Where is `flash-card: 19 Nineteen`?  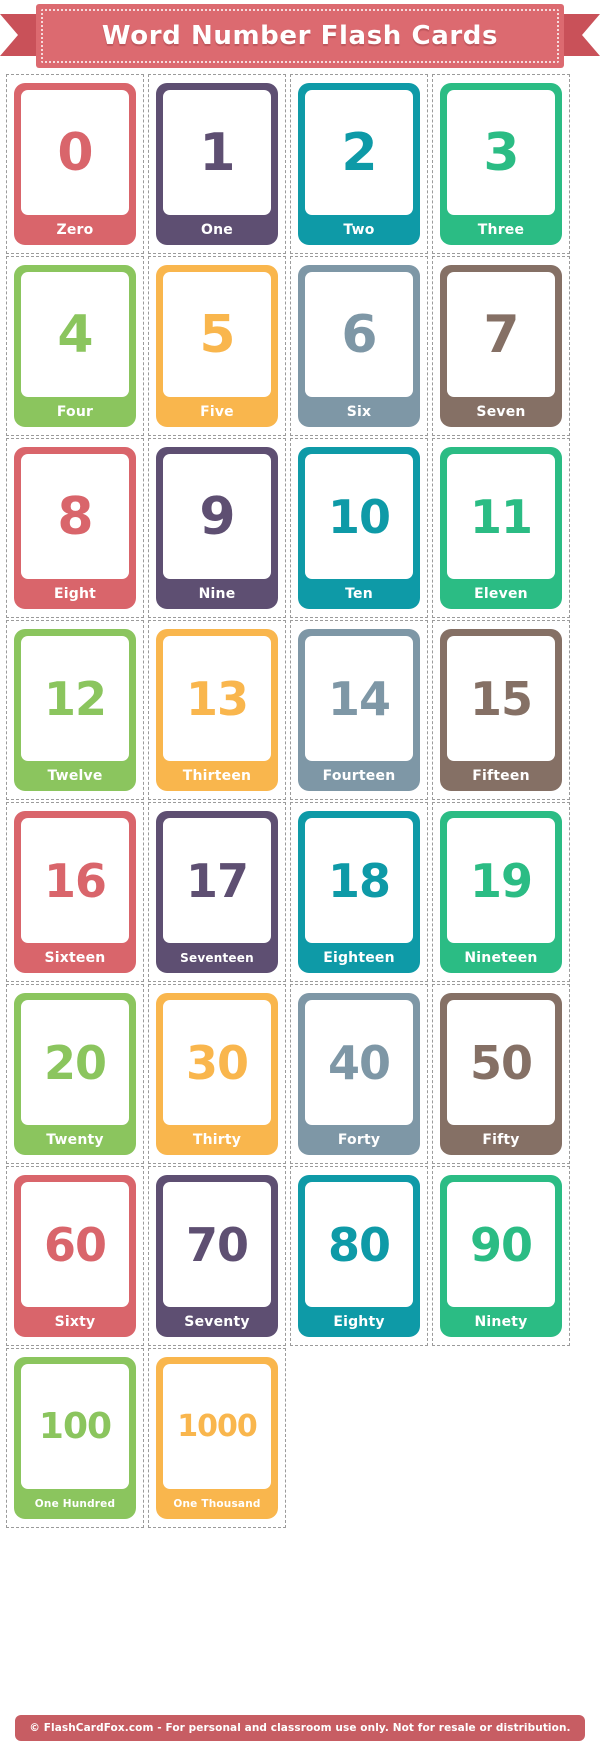 flash-card: 19 Nineteen is located at coordinates (501, 892).